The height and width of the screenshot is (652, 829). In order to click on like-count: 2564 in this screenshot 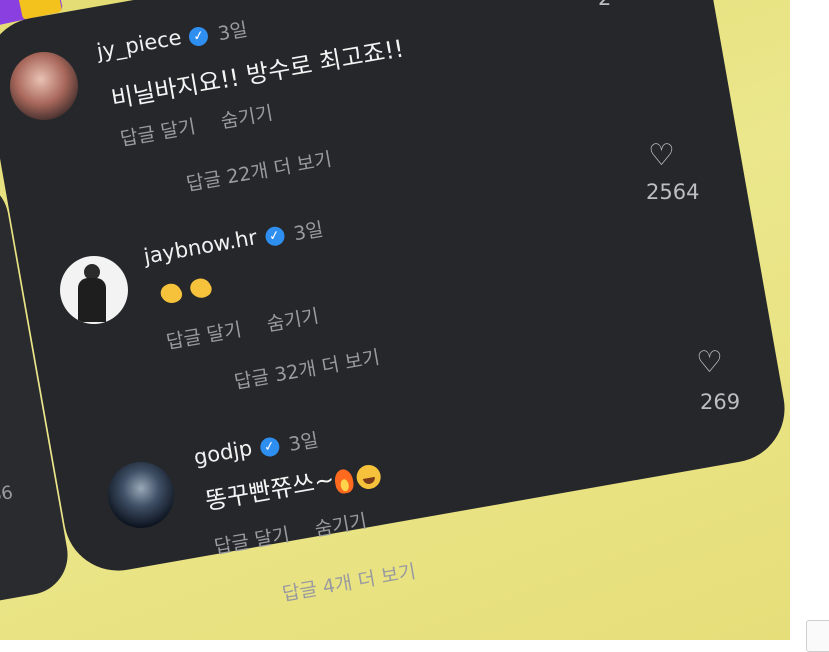, I will do `click(673, 192)`.